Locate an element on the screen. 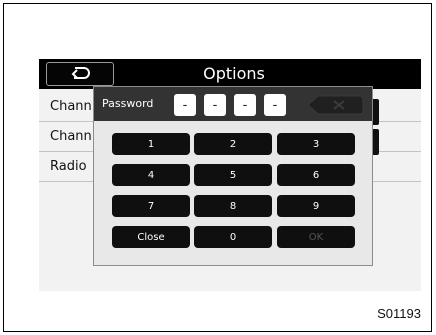  keypad-key-8: 8 is located at coordinates (233, 206).